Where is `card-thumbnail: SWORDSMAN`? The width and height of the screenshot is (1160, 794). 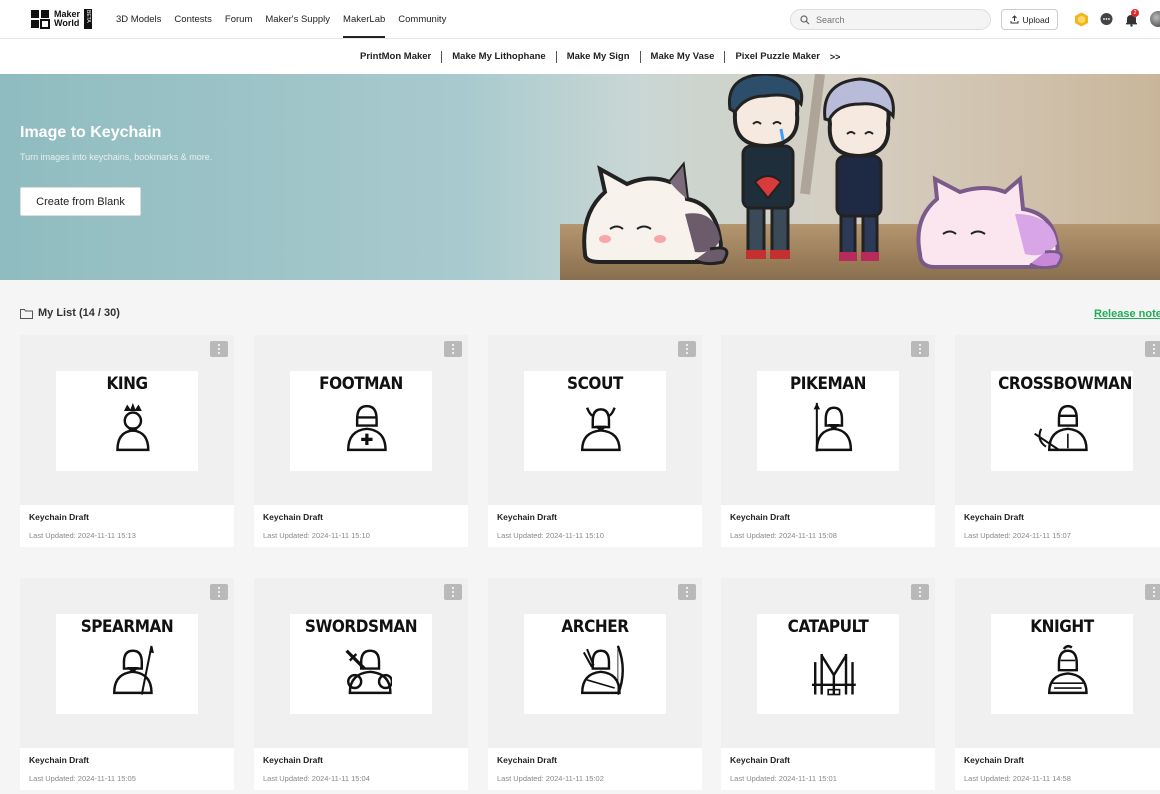
card-thumbnail: SWORDSMAN is located at coordinates (361, 663).